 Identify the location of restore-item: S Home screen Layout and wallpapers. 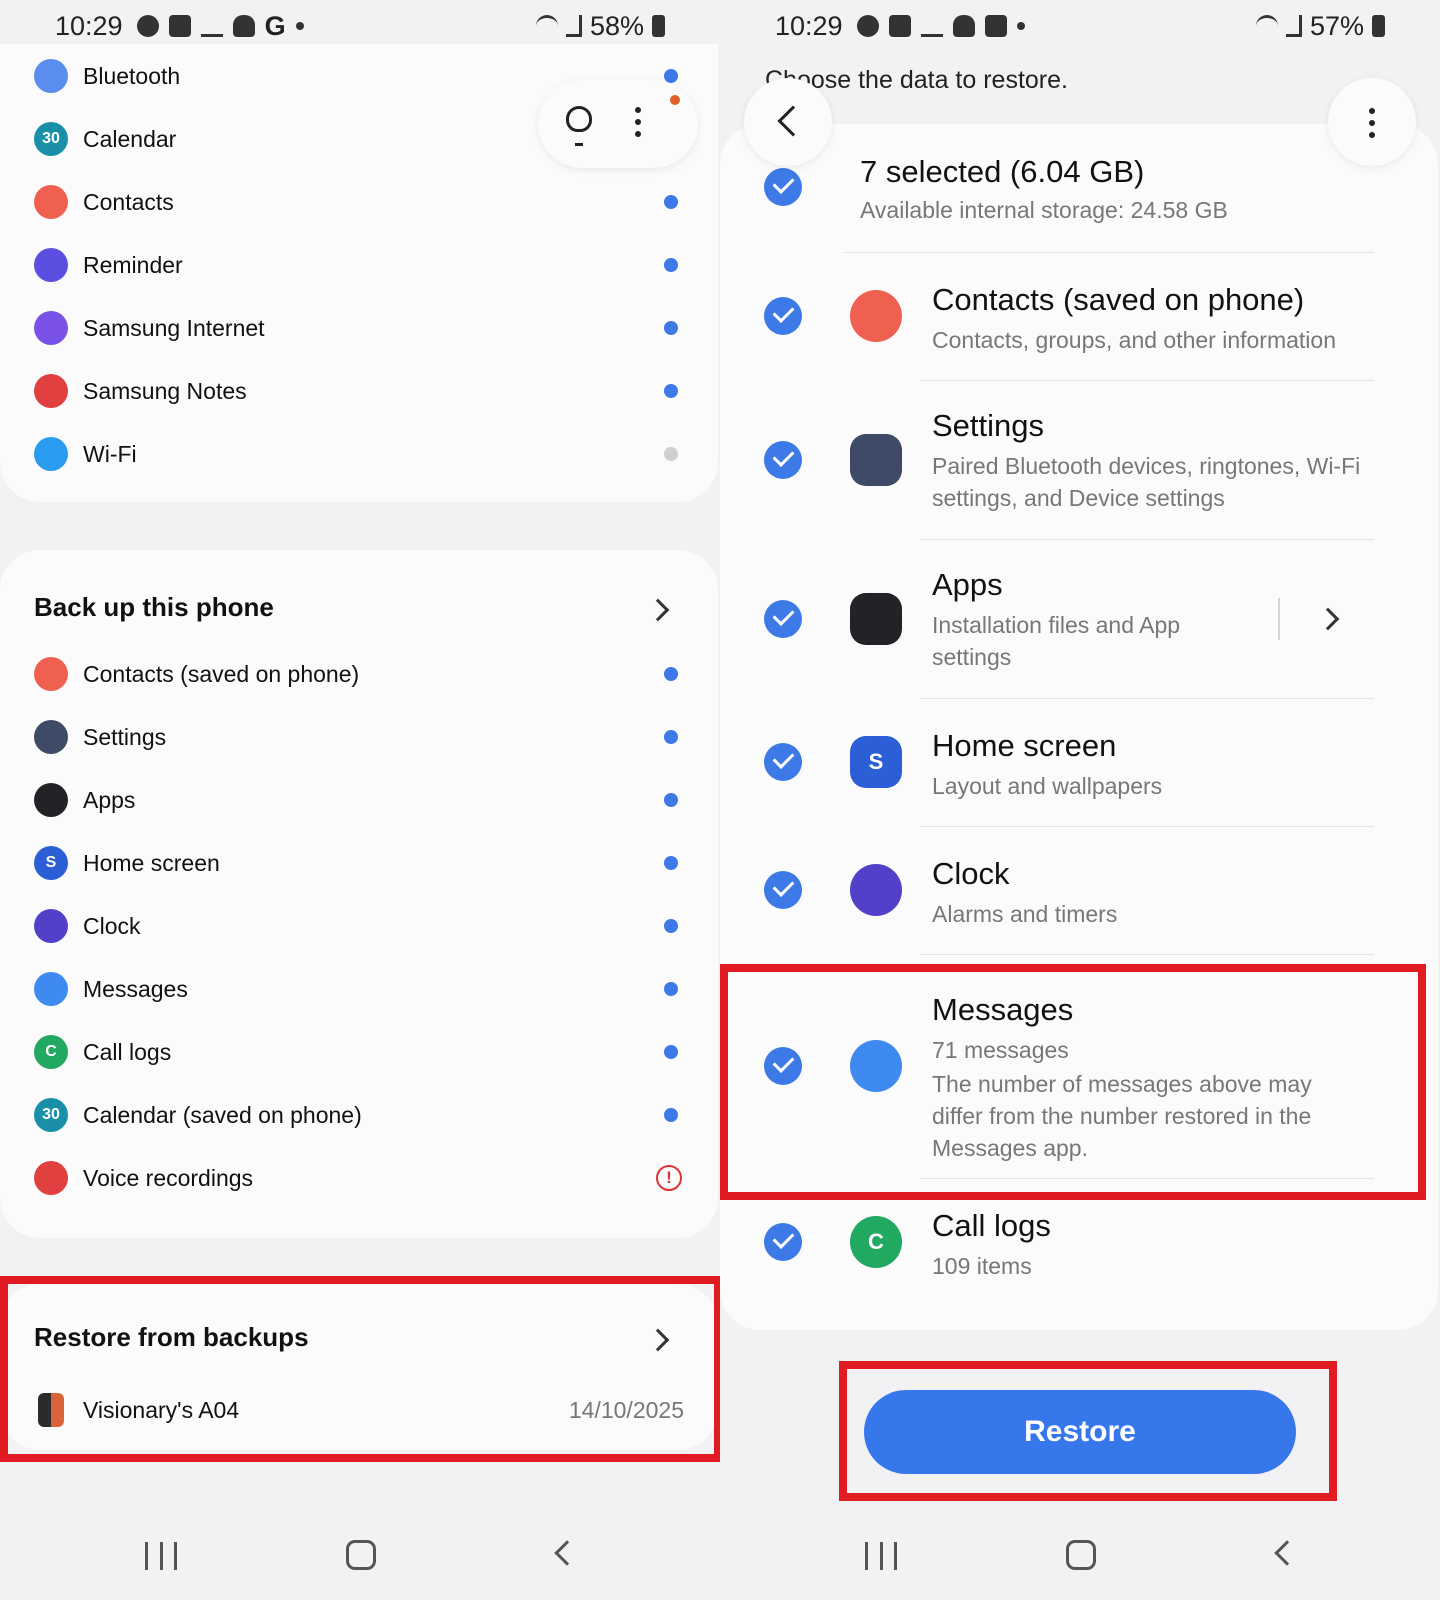
(1079, 762).